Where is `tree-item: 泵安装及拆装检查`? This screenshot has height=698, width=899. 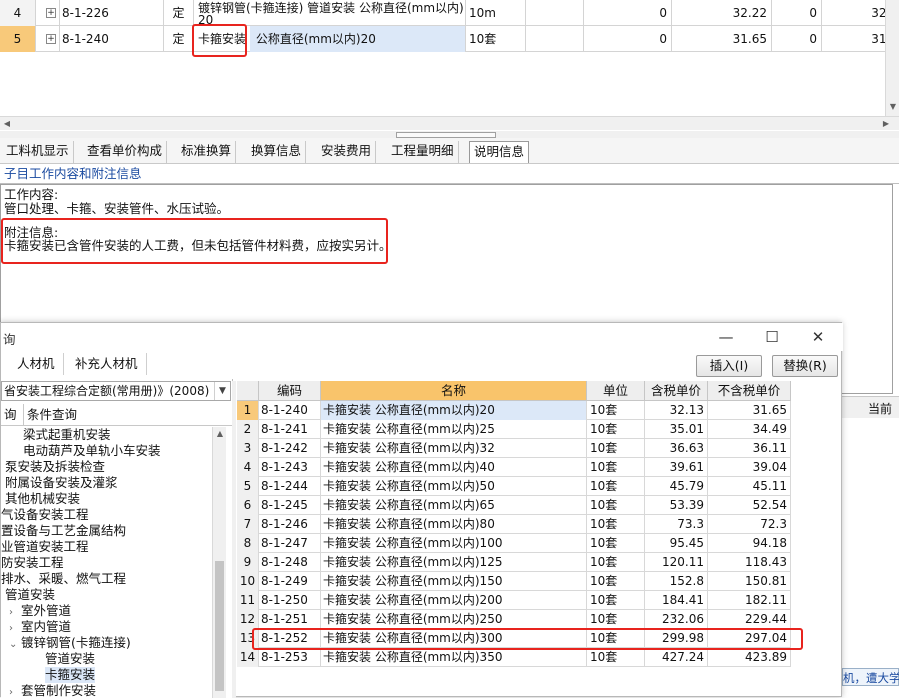 tree-item: 泵安装及拆装检查 is located at coordinates (55, 467).